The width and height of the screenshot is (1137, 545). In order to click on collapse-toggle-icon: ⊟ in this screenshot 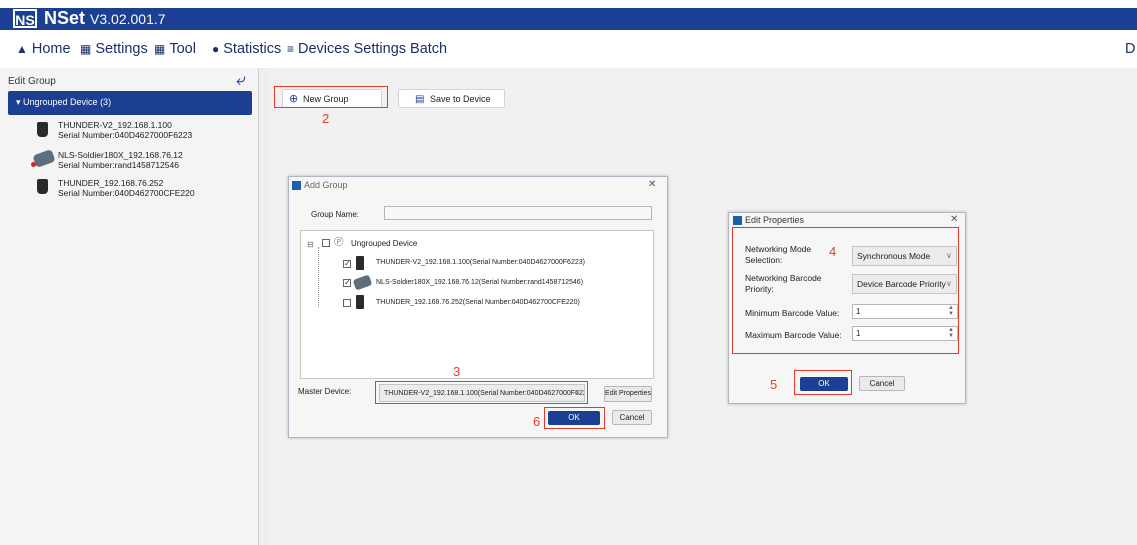, I will do `click(310, 244)`.